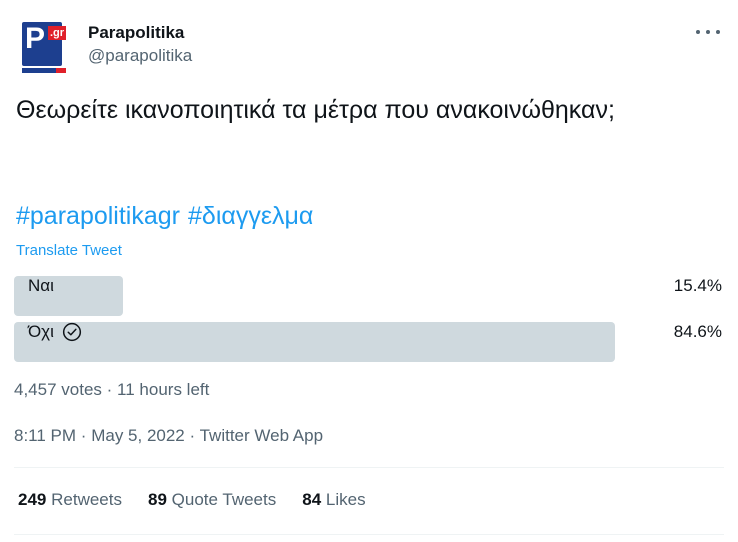  I want to click on poll-option-label: Ναι, so click(41, 286).